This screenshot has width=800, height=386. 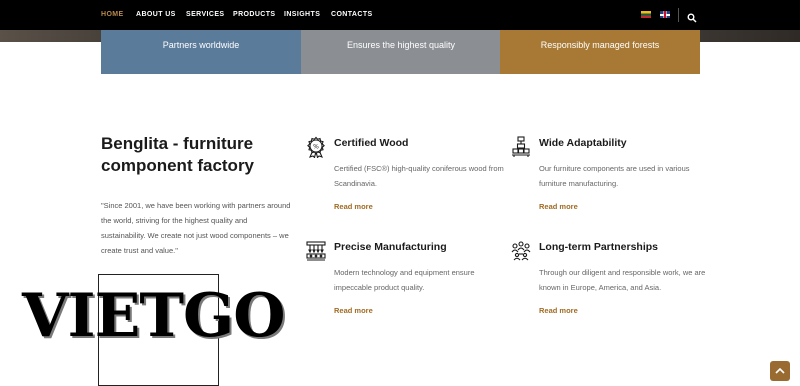 I want to click on feature-title: Certified Wood, so click(x=371, y=143).